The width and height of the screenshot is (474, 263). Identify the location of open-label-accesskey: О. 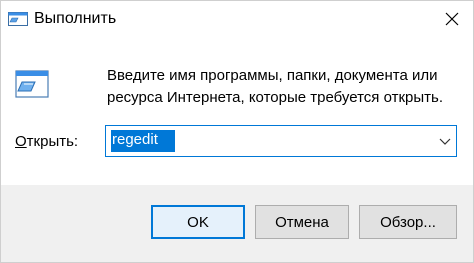
(21, 141).